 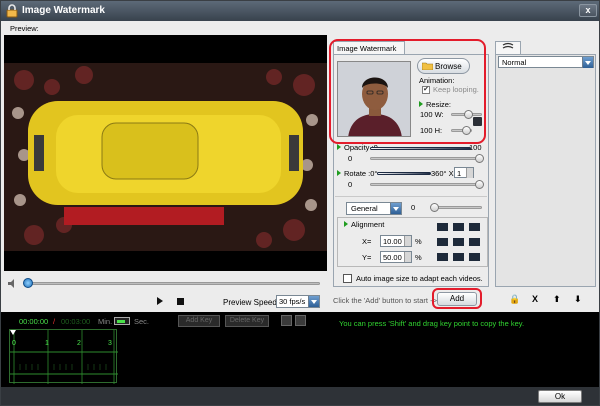 I want to click on zoom-slider, so click(x=122, y=321).